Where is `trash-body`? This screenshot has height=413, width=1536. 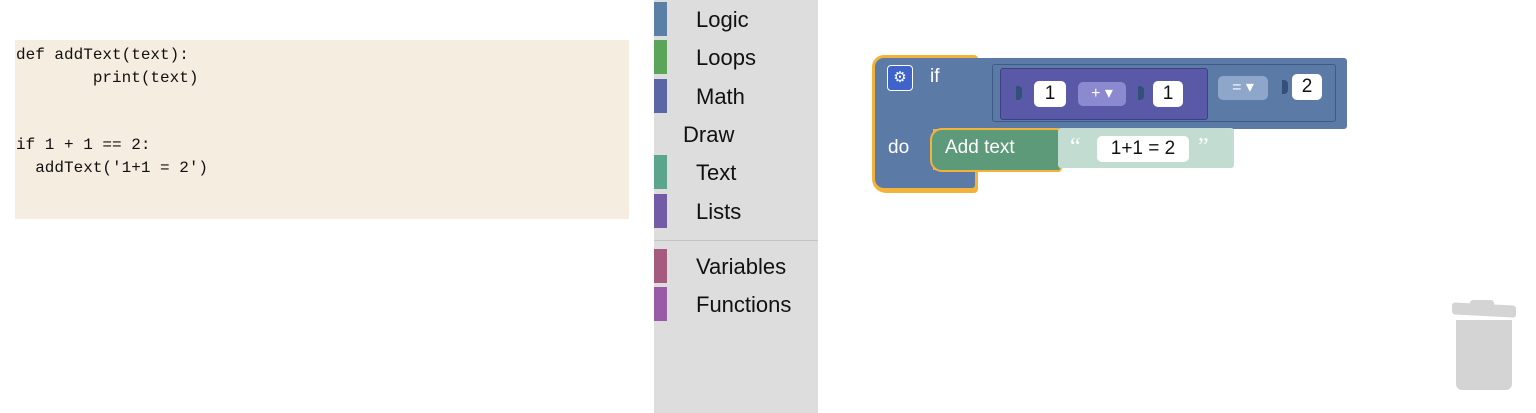 trash-body is located at coordinates (1484, 355).